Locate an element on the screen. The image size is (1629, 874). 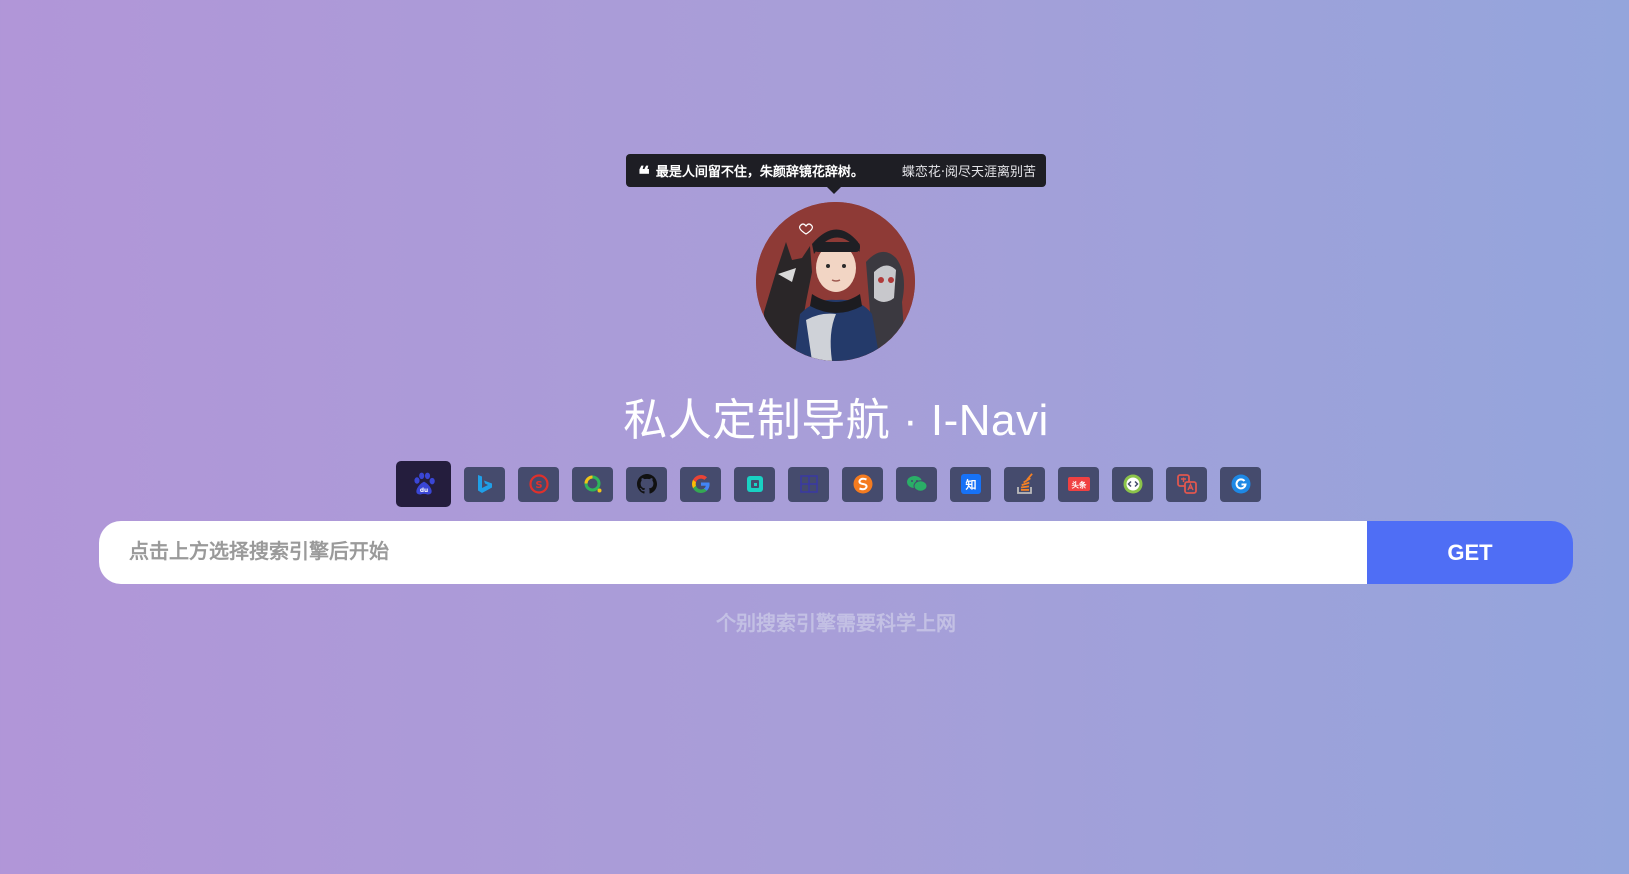
avatar is located at coordinates (835, 281).